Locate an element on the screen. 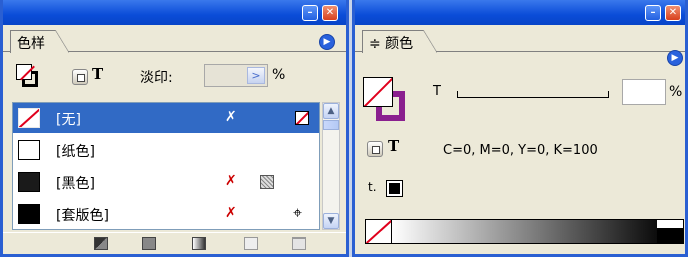  scroll-down-arrow-icon: ▼ is located at coordinates (331, 221).